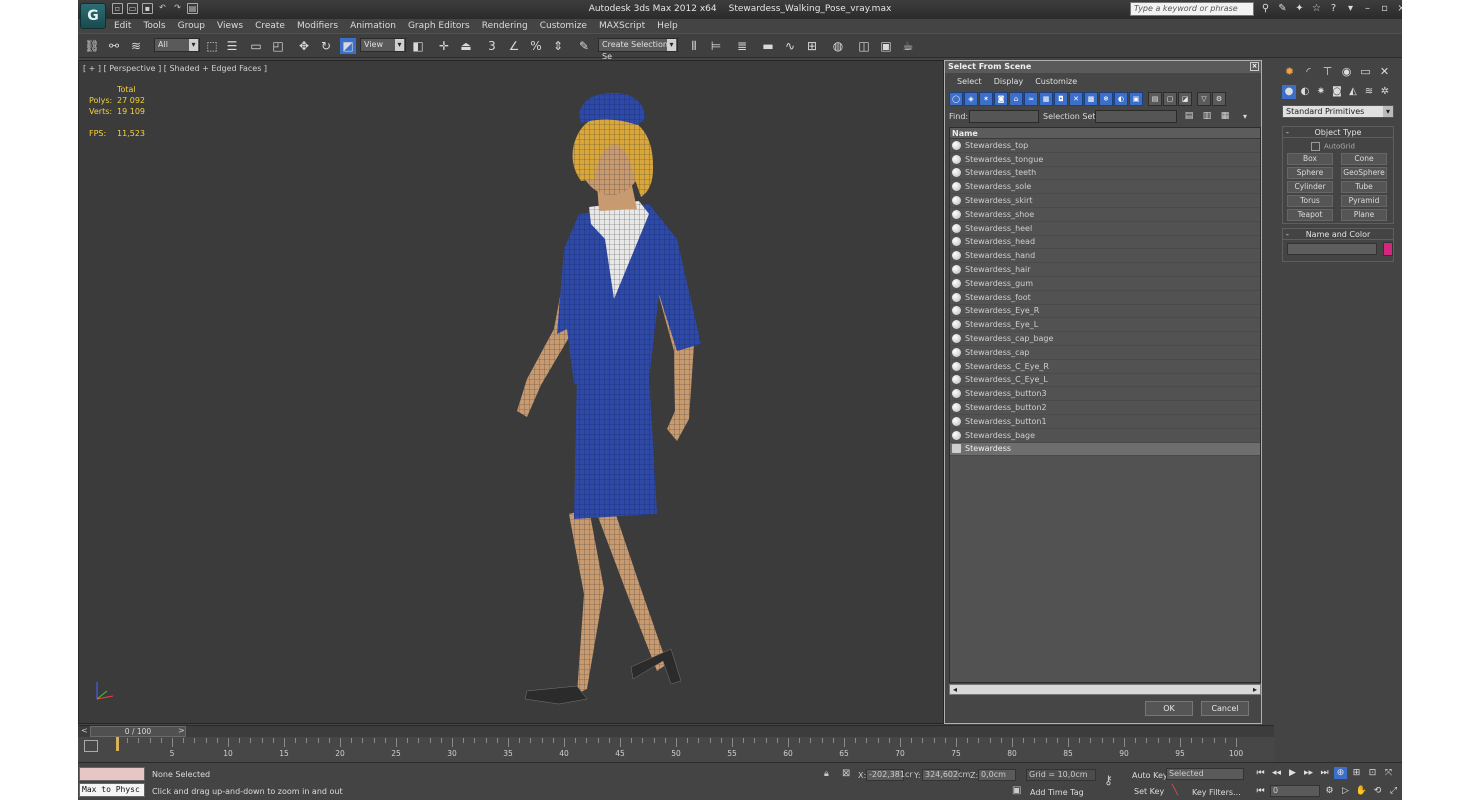  Describe the element at coordinates (1016, 99) in the screenshot. I see `display-helpers-icon: ⌂` at that location.